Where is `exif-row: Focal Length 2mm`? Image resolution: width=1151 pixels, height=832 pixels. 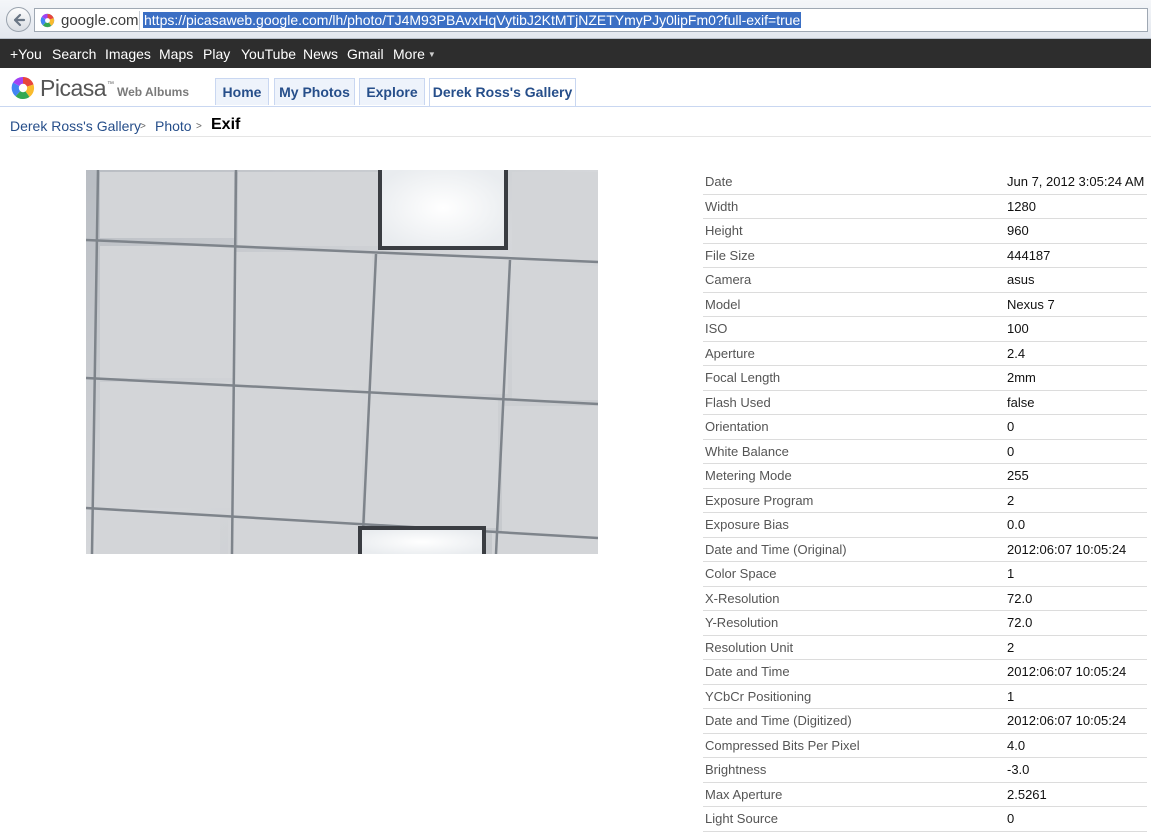
exif-row: Focal Length 2mm is located at coordinates (925, 378).